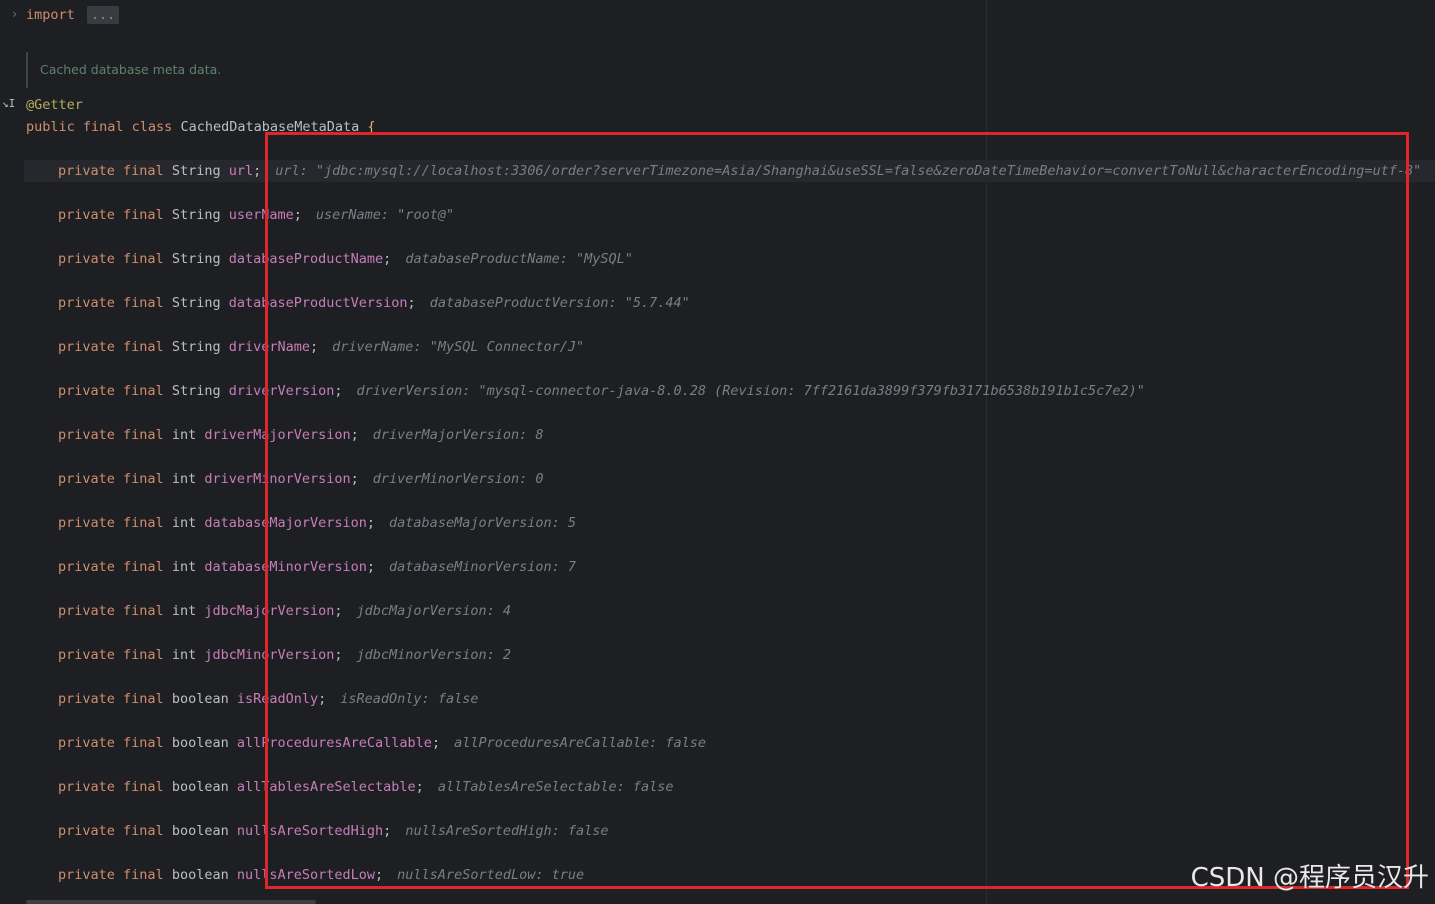 The width and height of the screenshot is (1435, 904). What do you see at coordinates (171, 902) in the screenshot?
I see `horizontal-scrollbar` at bounding box center [171, 902].